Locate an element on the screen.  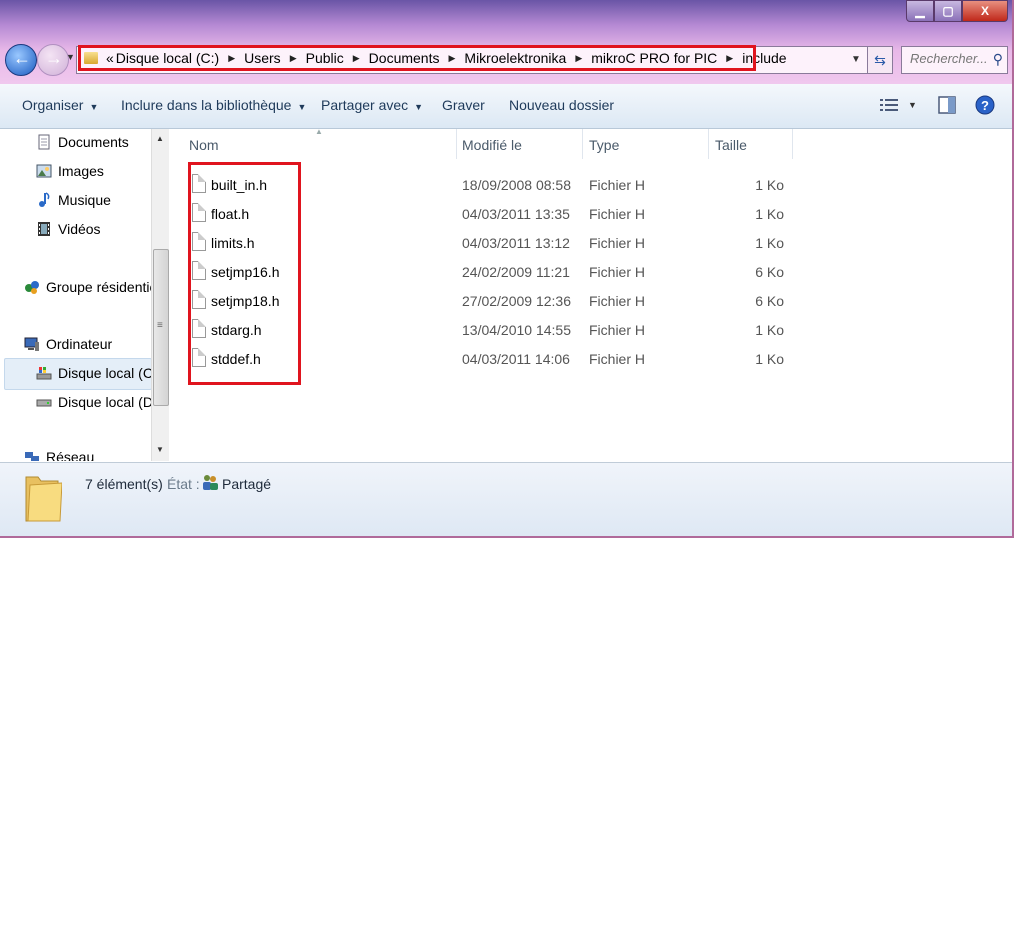
share-with-label: Partager avec is located at coordinates (365, 105).